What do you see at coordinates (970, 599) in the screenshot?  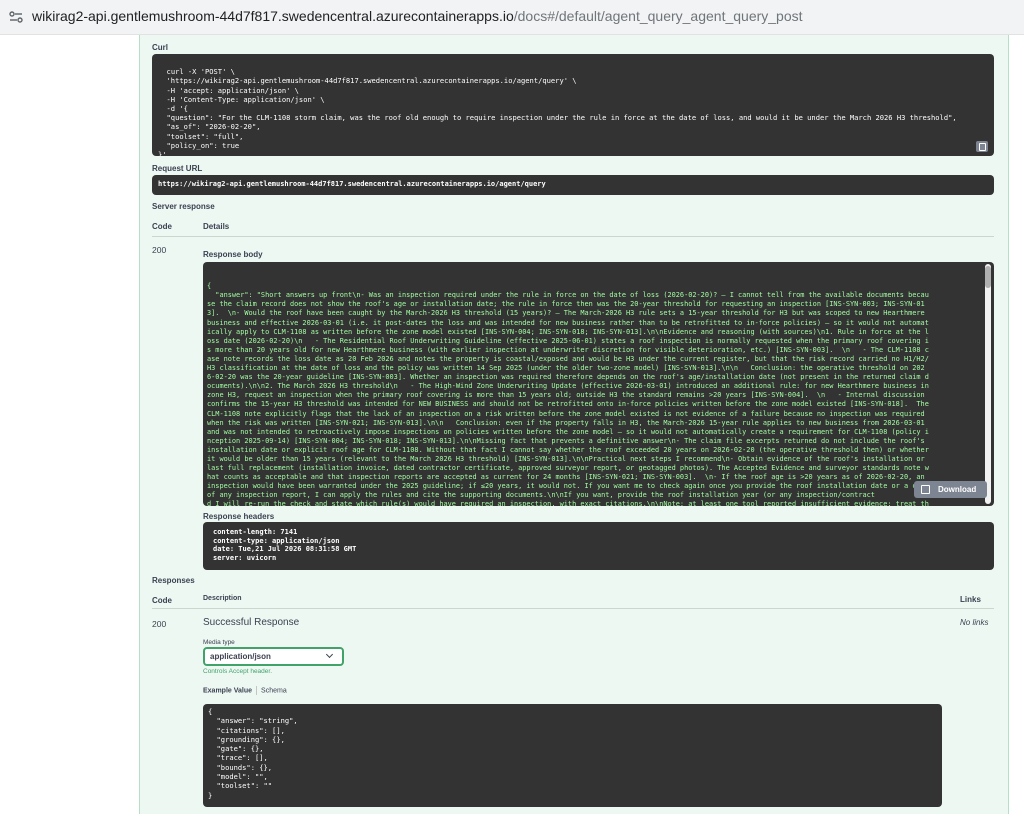 I see `responses-links-header: Links` at bounding box center [970, 599].